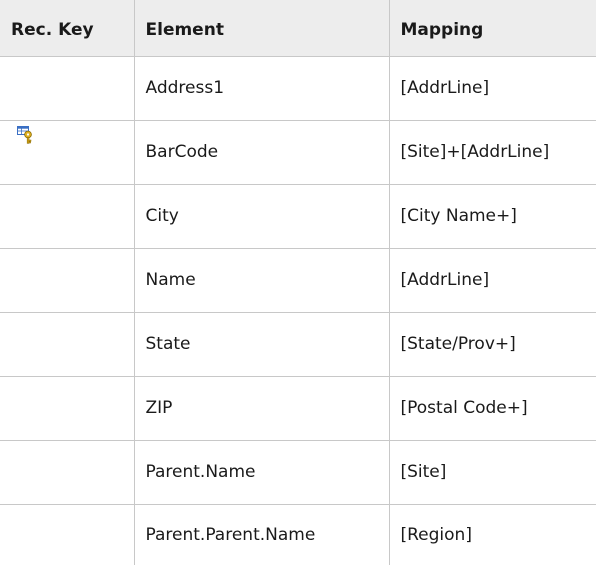 This screenshot has height=566, width=596. I want to click on table-row: Name [AddrLine], so click(298, 280).